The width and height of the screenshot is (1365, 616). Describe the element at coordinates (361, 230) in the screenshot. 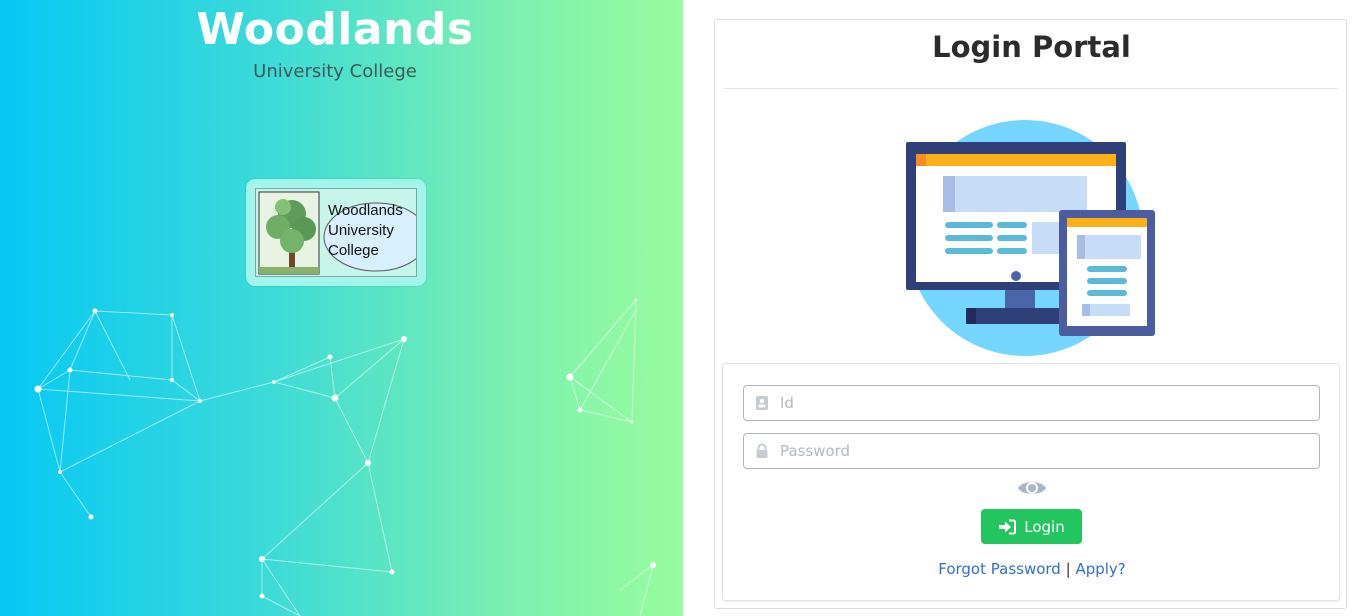

I see `logo-text-line: University` at that location.